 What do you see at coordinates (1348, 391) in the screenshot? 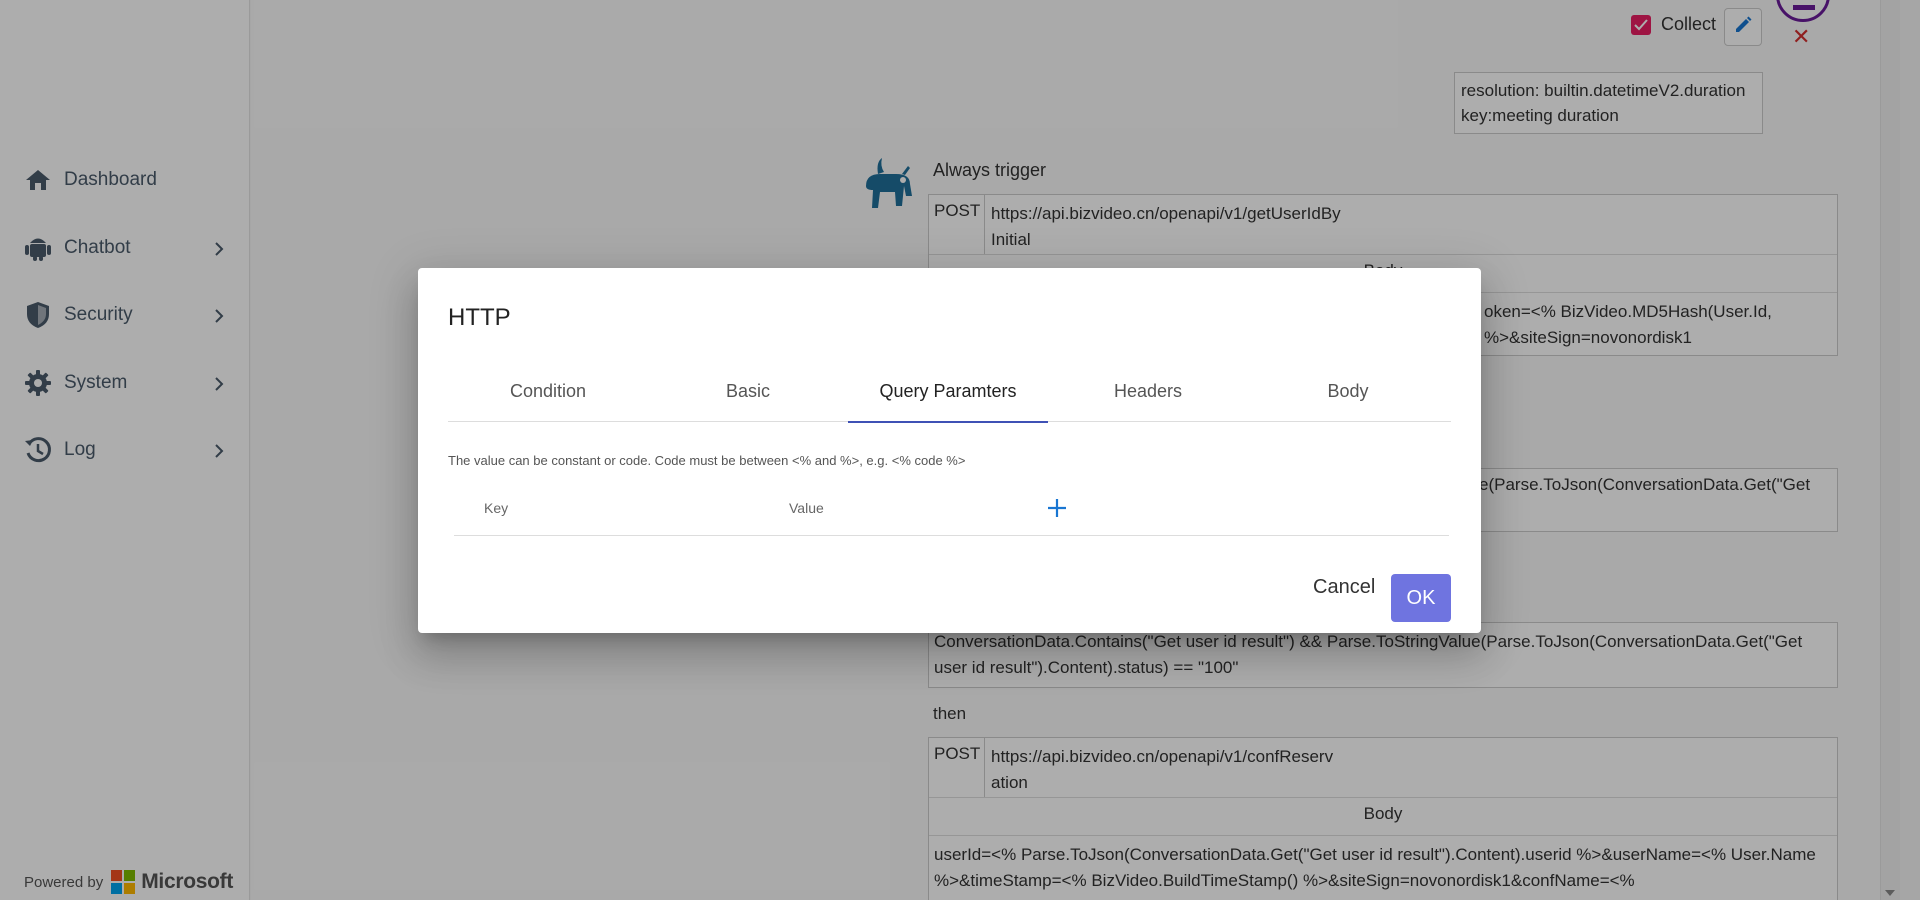
I see `tab-body: Body` at bounding box center [1348, 391].